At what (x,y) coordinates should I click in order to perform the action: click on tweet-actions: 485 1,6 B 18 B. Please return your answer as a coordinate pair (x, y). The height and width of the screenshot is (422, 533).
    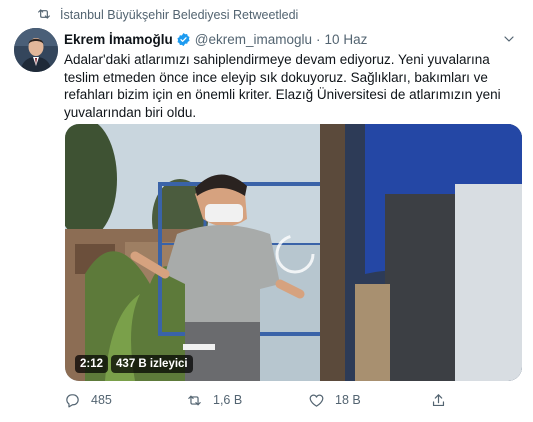
    Looking at the image, I should click on (284, 400).